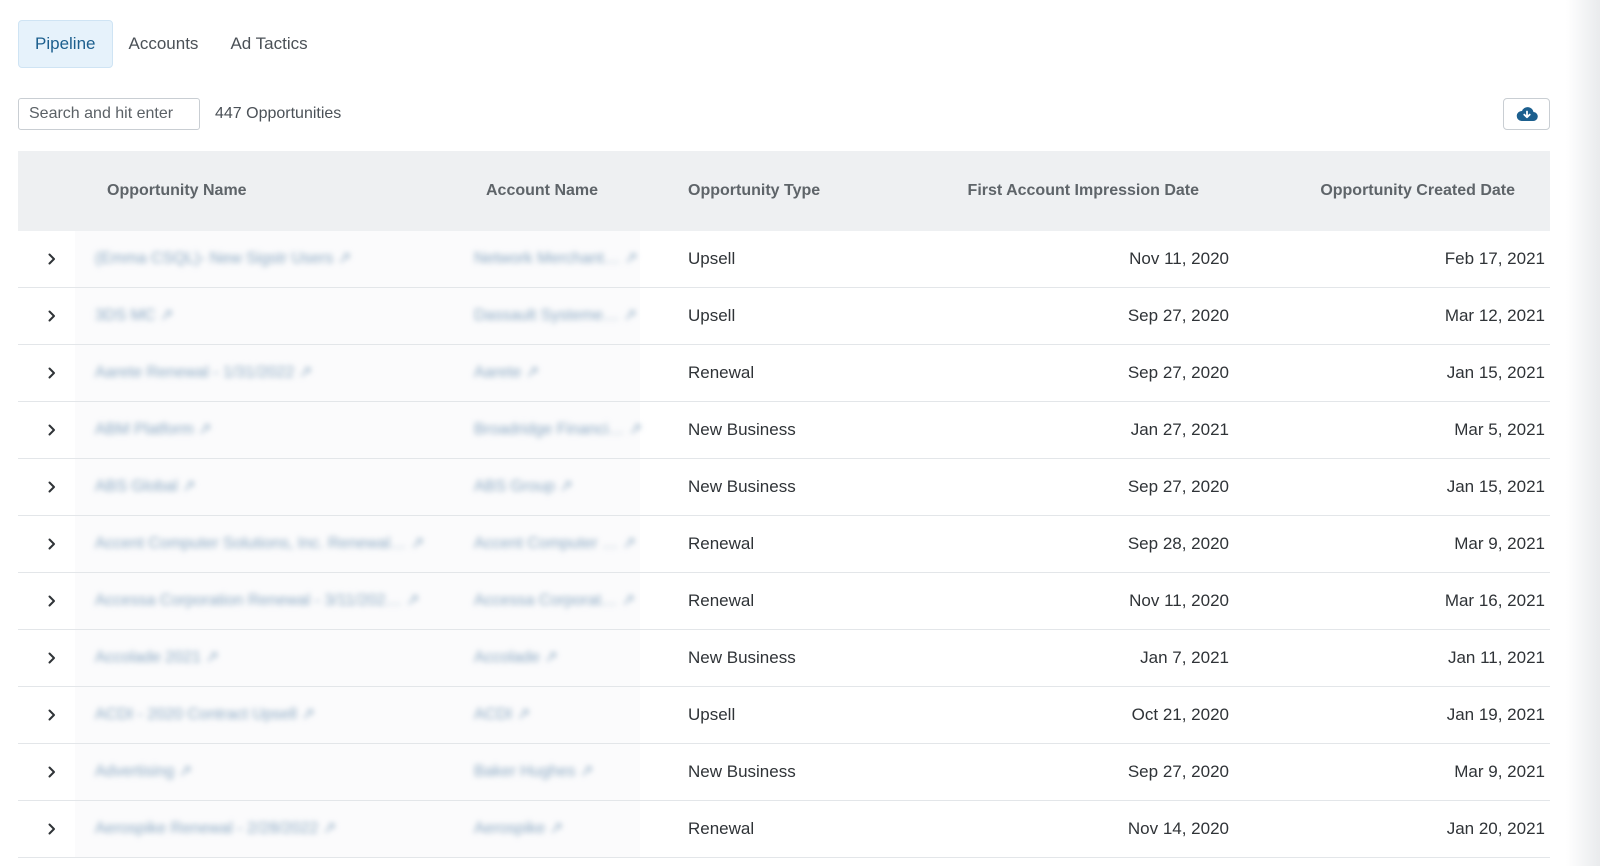 The width and height of the screenshot is (1600, 866). What do you see at coordinates (109, 114) in the screenshot?
I see `search-input` at bounding box center [109, 114].